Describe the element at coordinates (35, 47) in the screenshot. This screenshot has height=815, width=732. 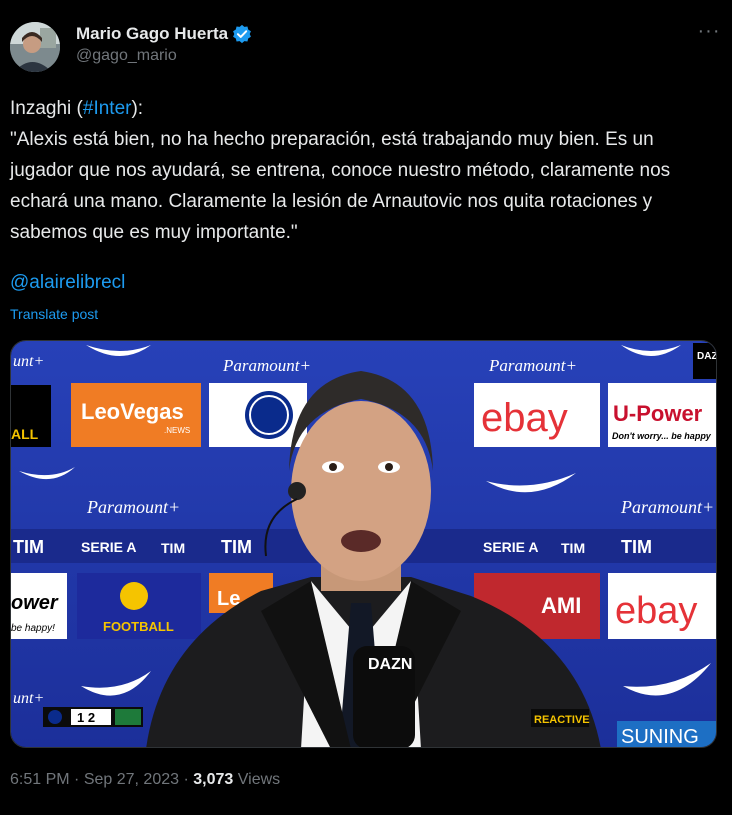
I see `avatar` at that location.